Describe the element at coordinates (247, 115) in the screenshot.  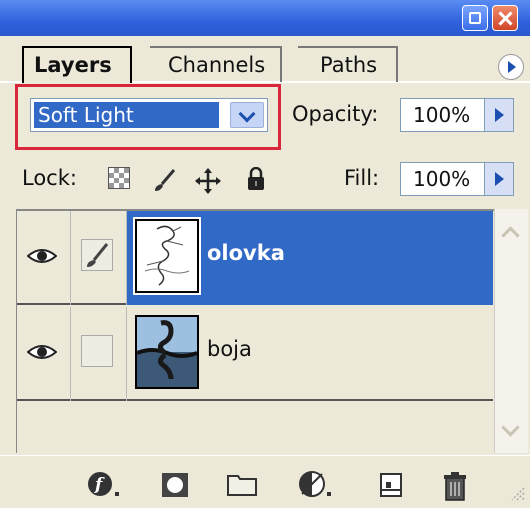
I see `chevron-down-icon` at that location.